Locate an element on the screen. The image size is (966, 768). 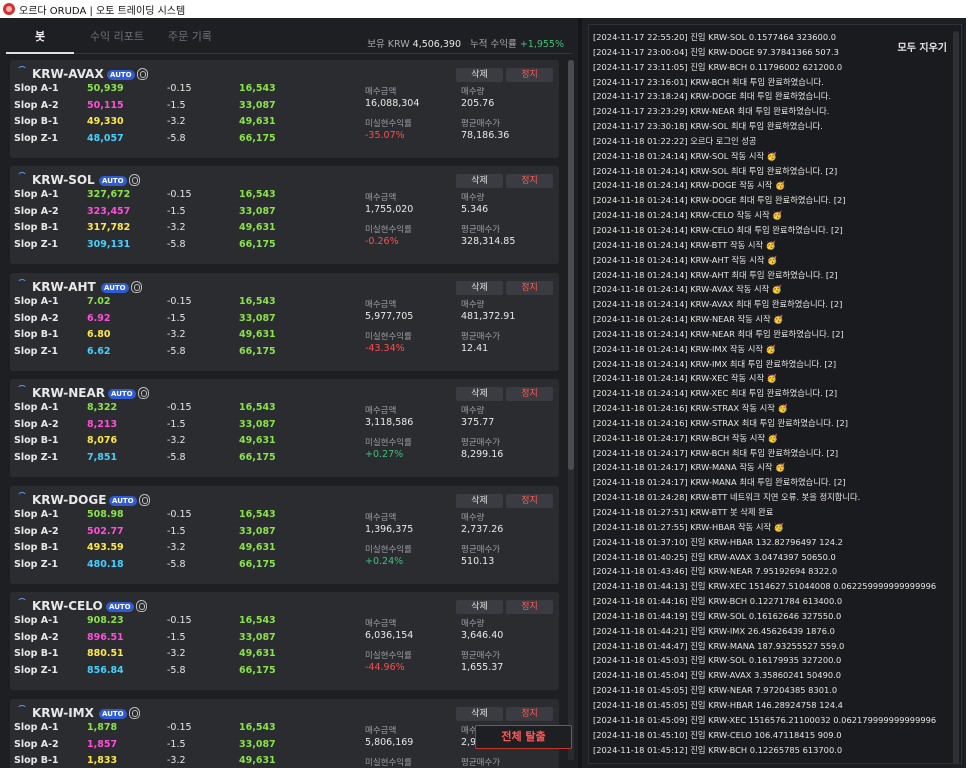
unrealized-return-value: +0.24% is located at coordinates (384, 561).